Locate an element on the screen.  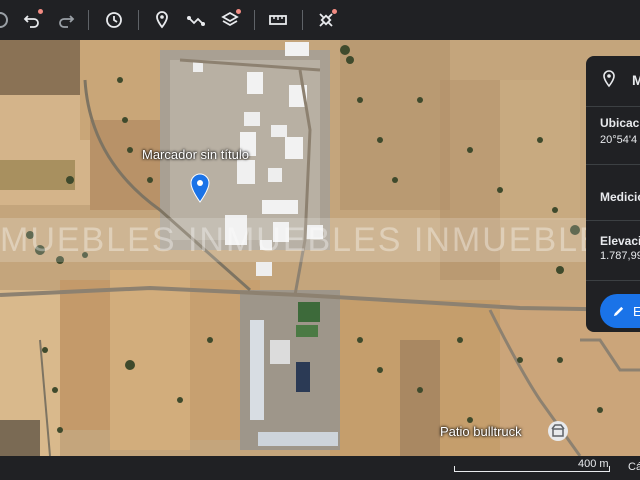
history-icon is located at coordinates (114, 20).